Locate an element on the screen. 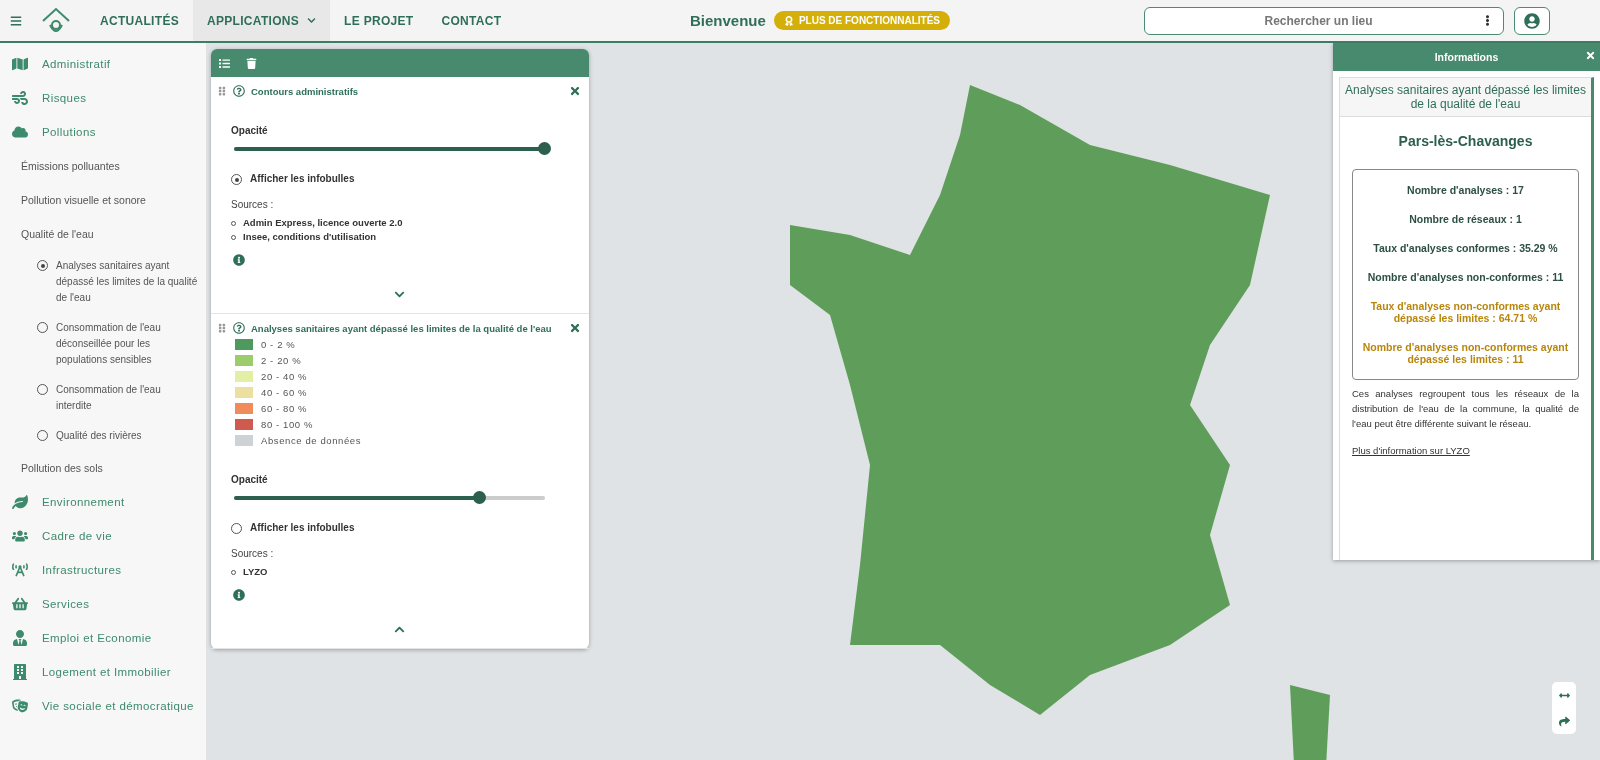 The height and width of the screenshot is (760, 1600). welcome-text: Bienvenue is located at coordinates (728, 20).